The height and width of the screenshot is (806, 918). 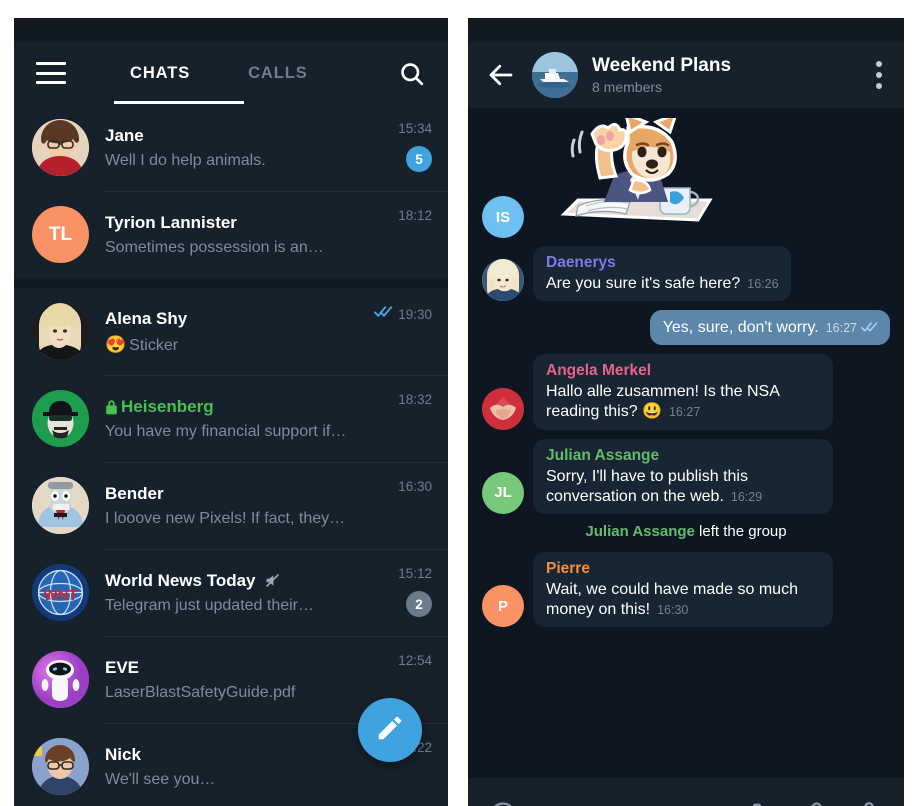 What do you see at coordinates (146, 318) in the screenshot?
I see `chat-name: Alena Shy` at bounding box center [146, 318].